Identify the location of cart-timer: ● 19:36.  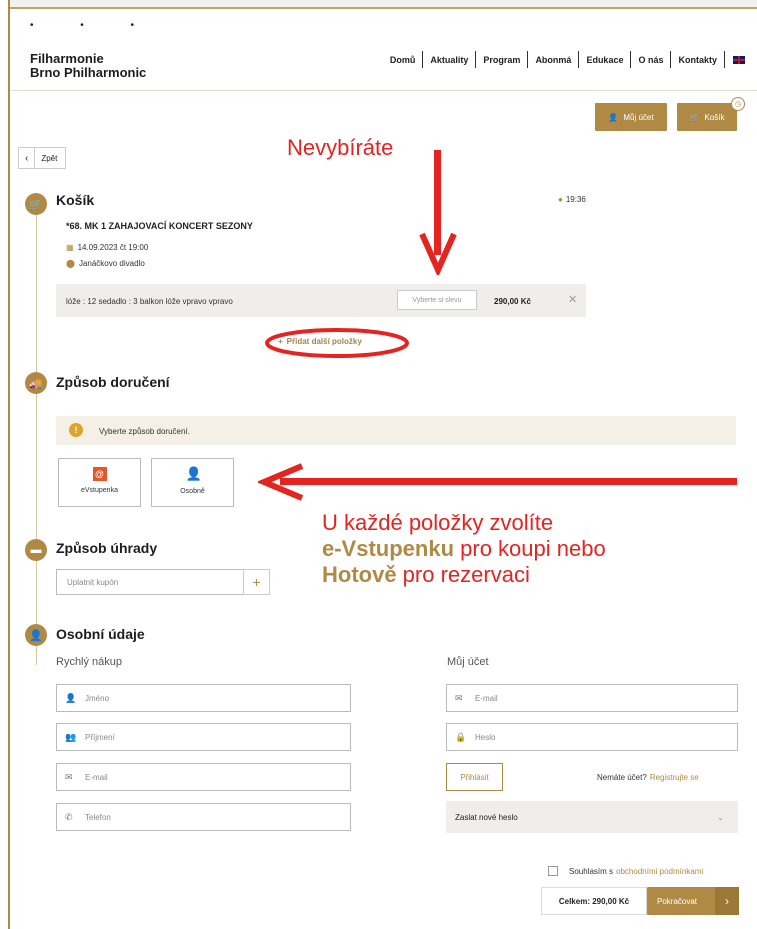
(572, 199).